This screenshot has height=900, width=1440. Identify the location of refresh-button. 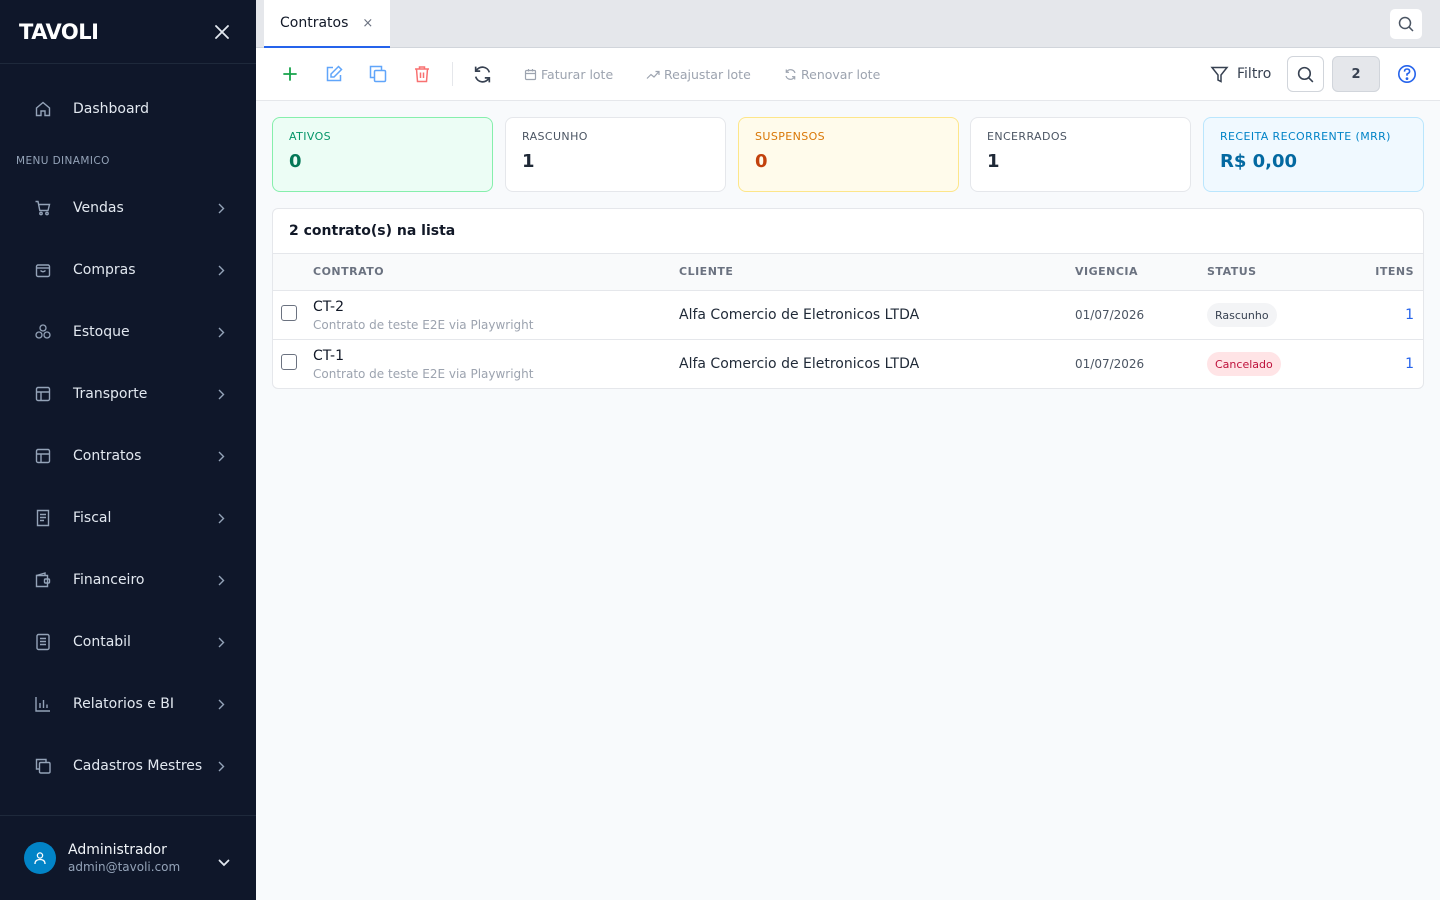
(482, 74).